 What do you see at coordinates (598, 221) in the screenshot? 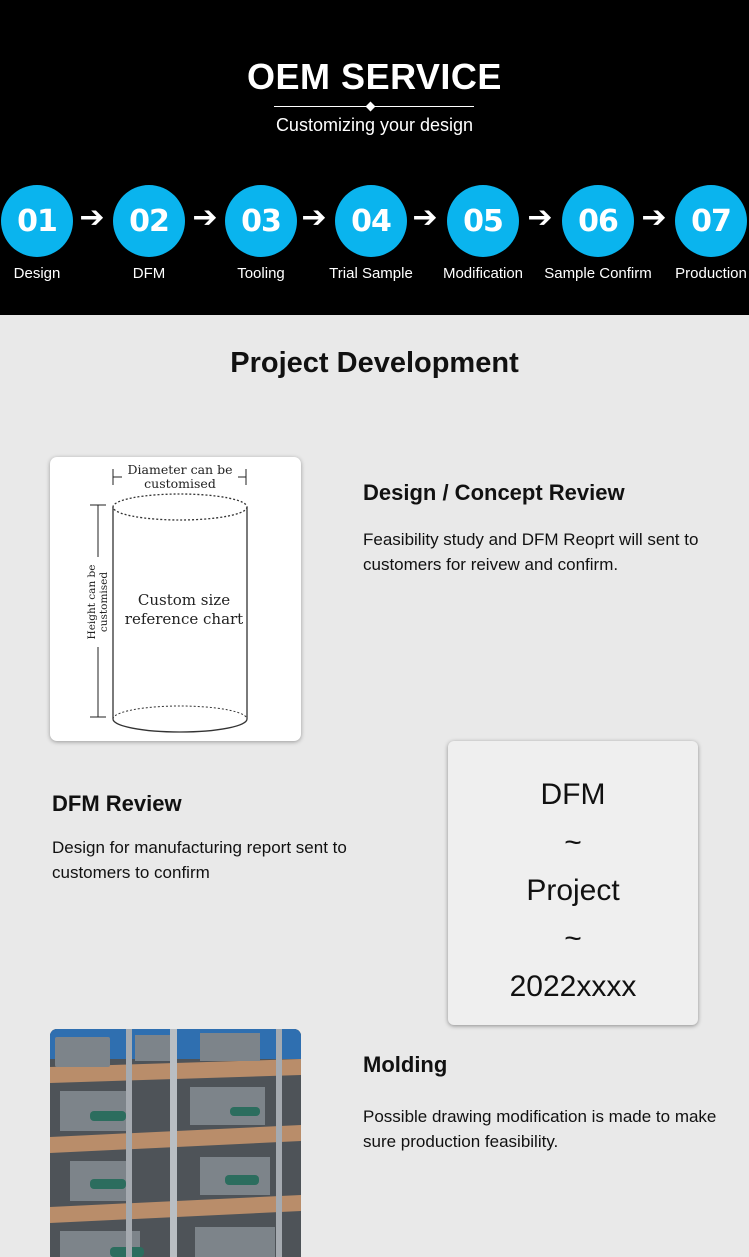
I see `step-number-badge: 06` at bounding box center [598, 221].